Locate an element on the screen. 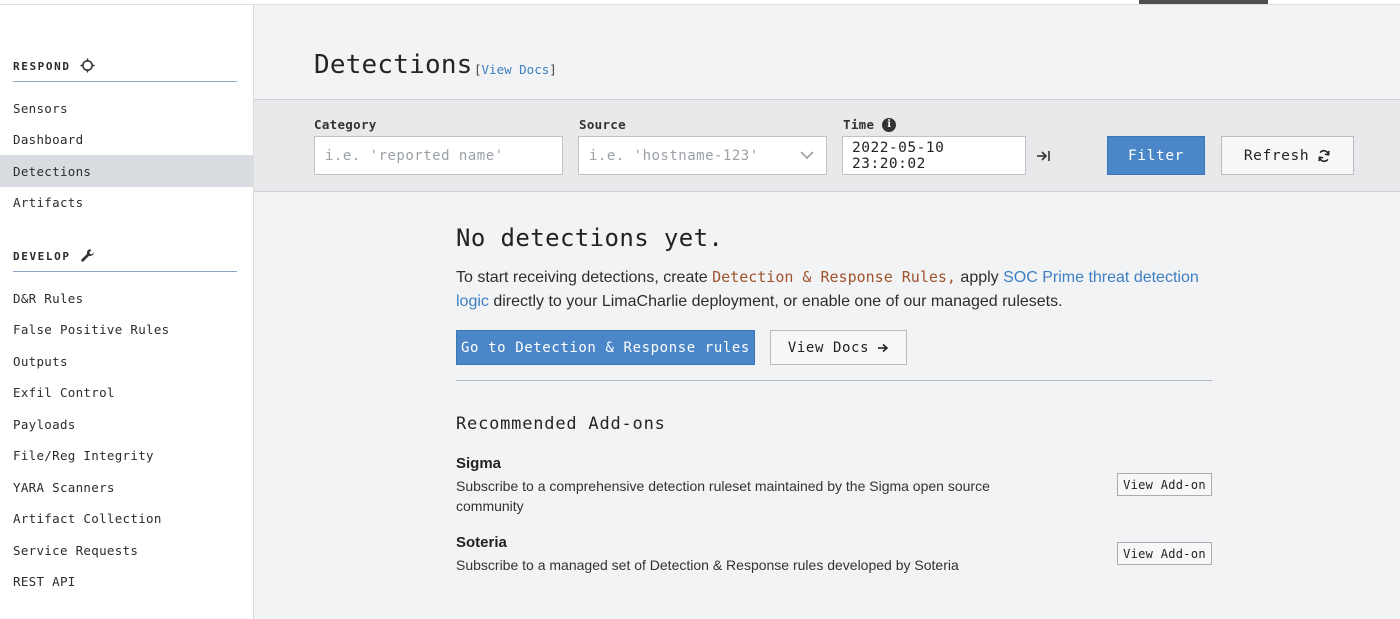  refresh-button: Refresh is located at coordinates (1287, 155).